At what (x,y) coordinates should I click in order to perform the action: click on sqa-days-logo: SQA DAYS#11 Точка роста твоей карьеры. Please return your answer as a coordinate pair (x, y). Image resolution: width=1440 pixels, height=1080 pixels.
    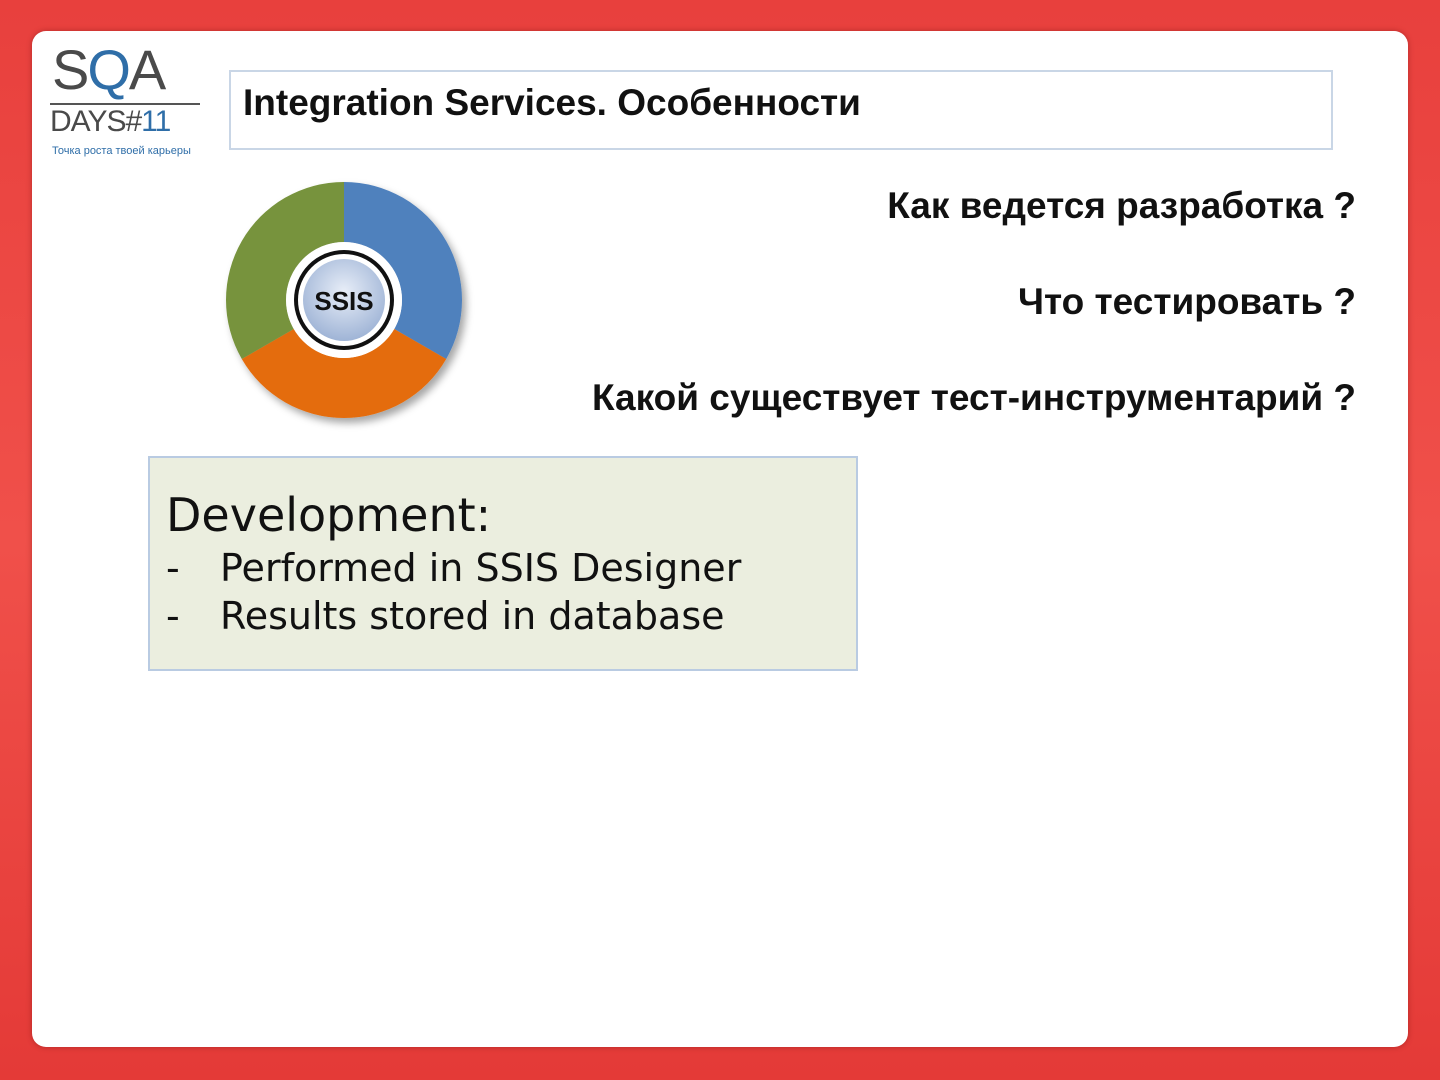
    Looking at the image, I should click on (128, 98).